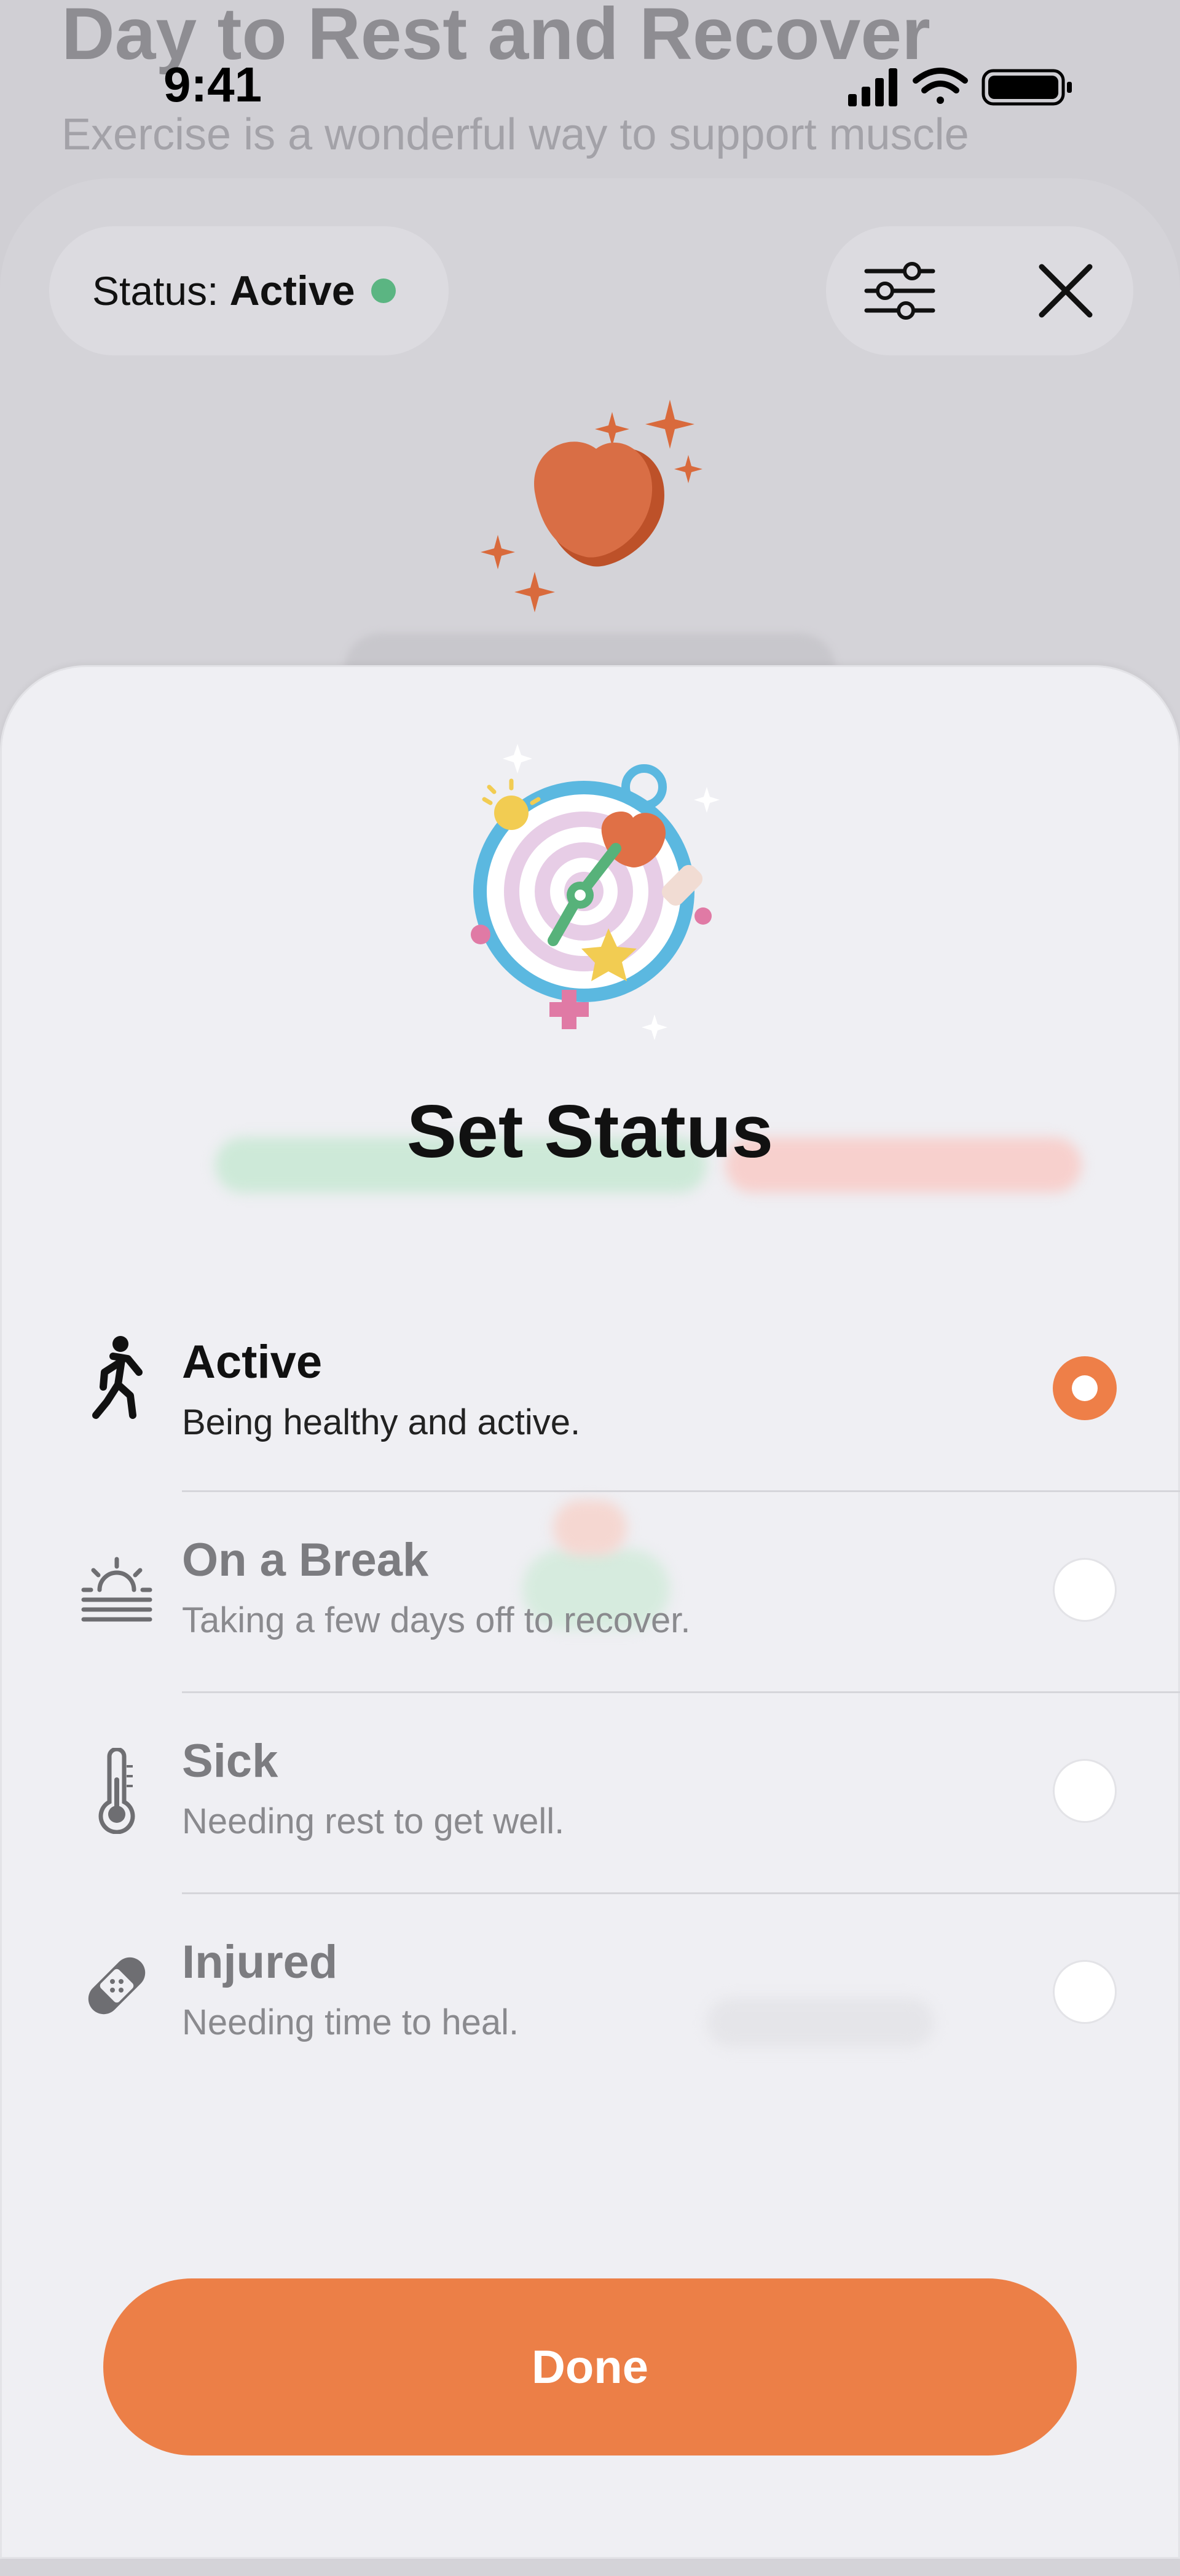 The height and width of the screenshot is (2576, 1180). I want to click on clock: 9:41, so click(213, 84).